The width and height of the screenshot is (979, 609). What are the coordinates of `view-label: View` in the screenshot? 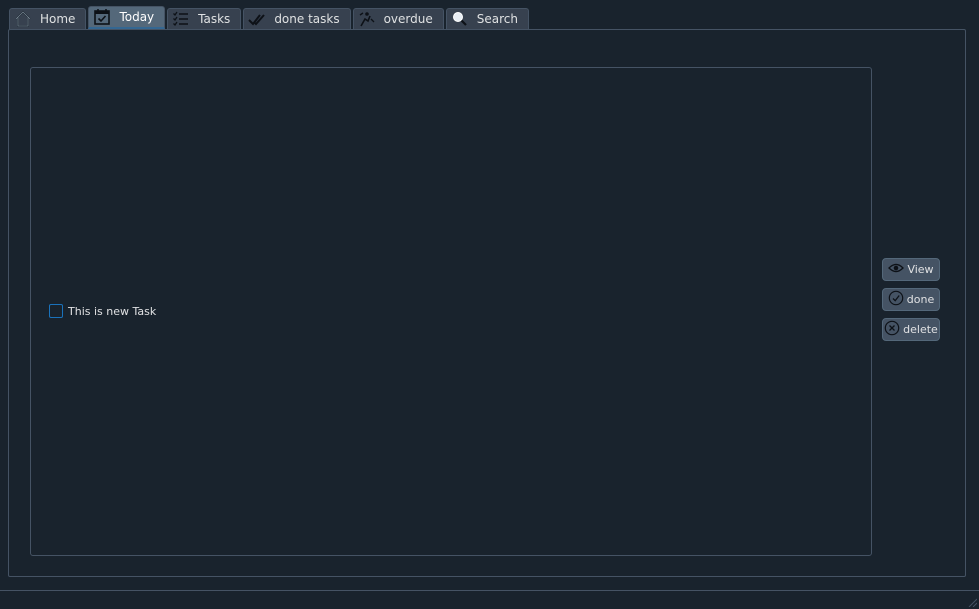 It's located at (920, 269).